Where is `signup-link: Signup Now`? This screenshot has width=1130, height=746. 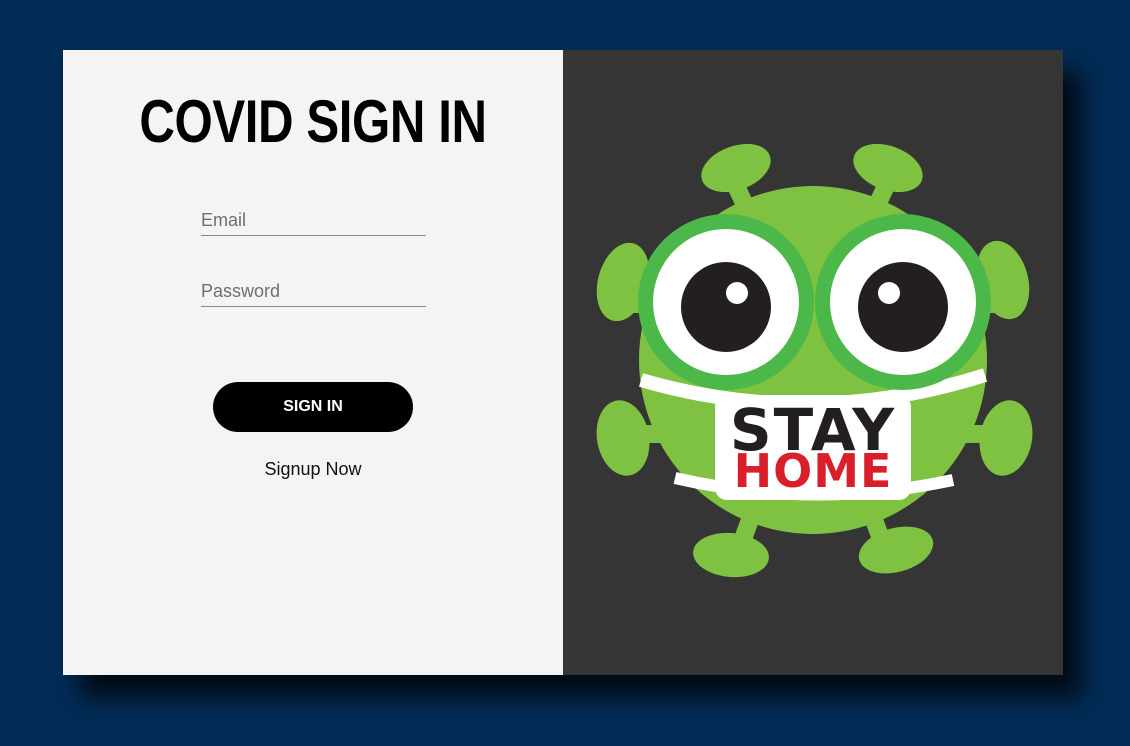 signup-link: Signup Now is located at coordinates (313, 469).